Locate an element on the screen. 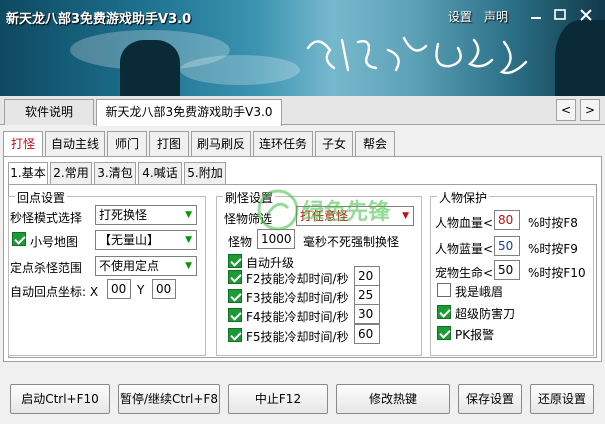 The image size is (605, 424). f5-input: 60 is located at coordinates (367, 334).